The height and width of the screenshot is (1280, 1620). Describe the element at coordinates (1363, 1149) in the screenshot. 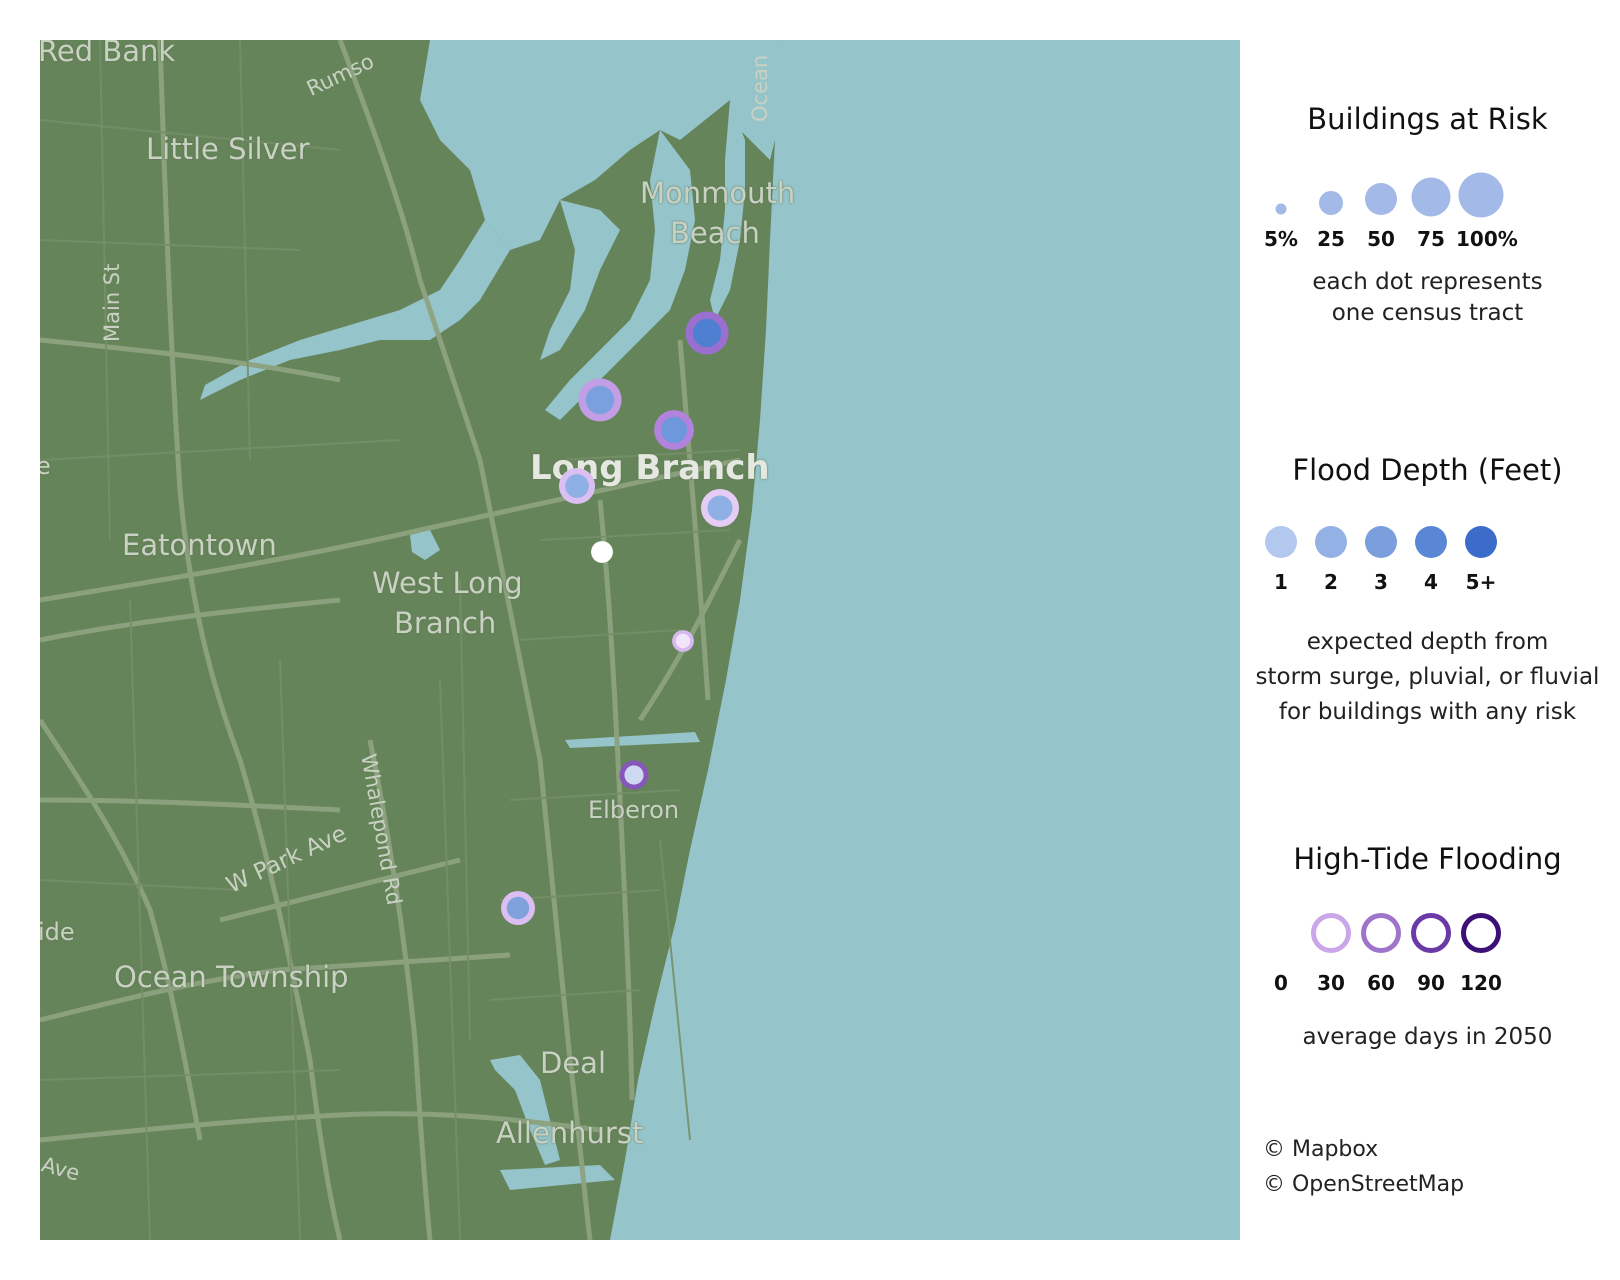

I see `mapbox-credit-link: © Mapbox` at that location.